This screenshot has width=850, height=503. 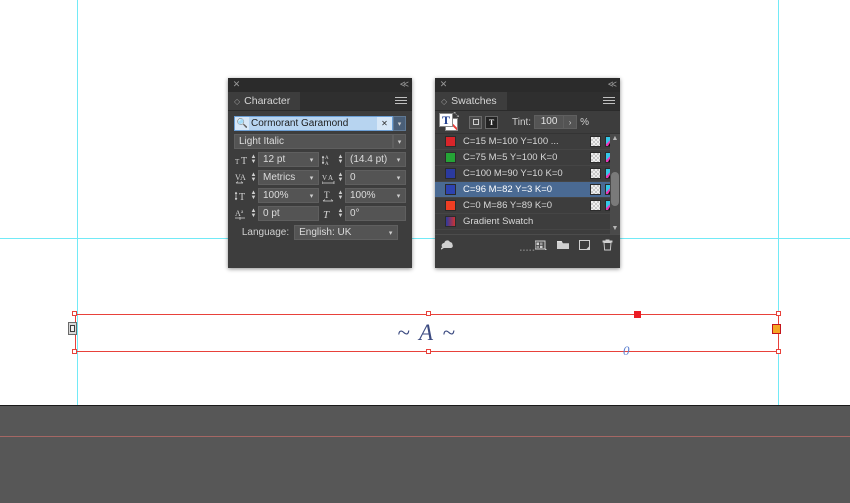 I want to click on tint-dropdown-arrow: ›, so click(x=571, y=122).